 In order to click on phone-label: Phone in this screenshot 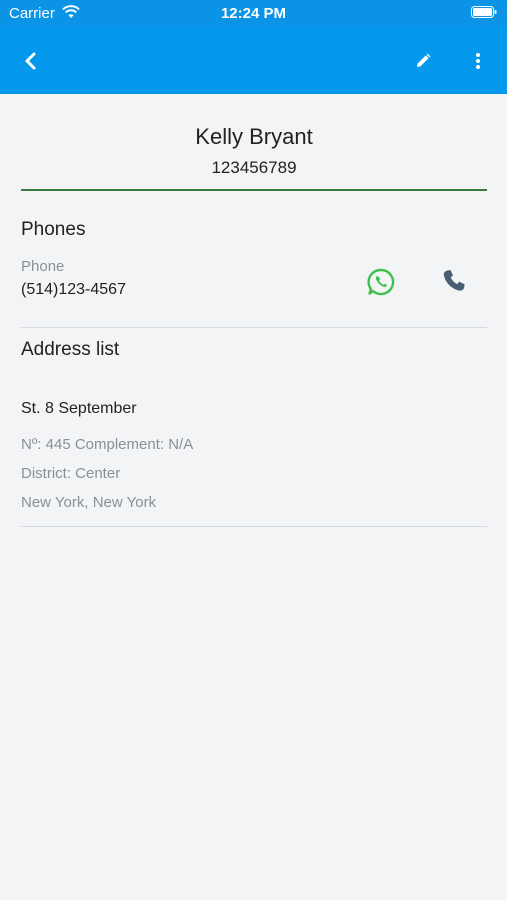, I will do `click(43, 266)`.